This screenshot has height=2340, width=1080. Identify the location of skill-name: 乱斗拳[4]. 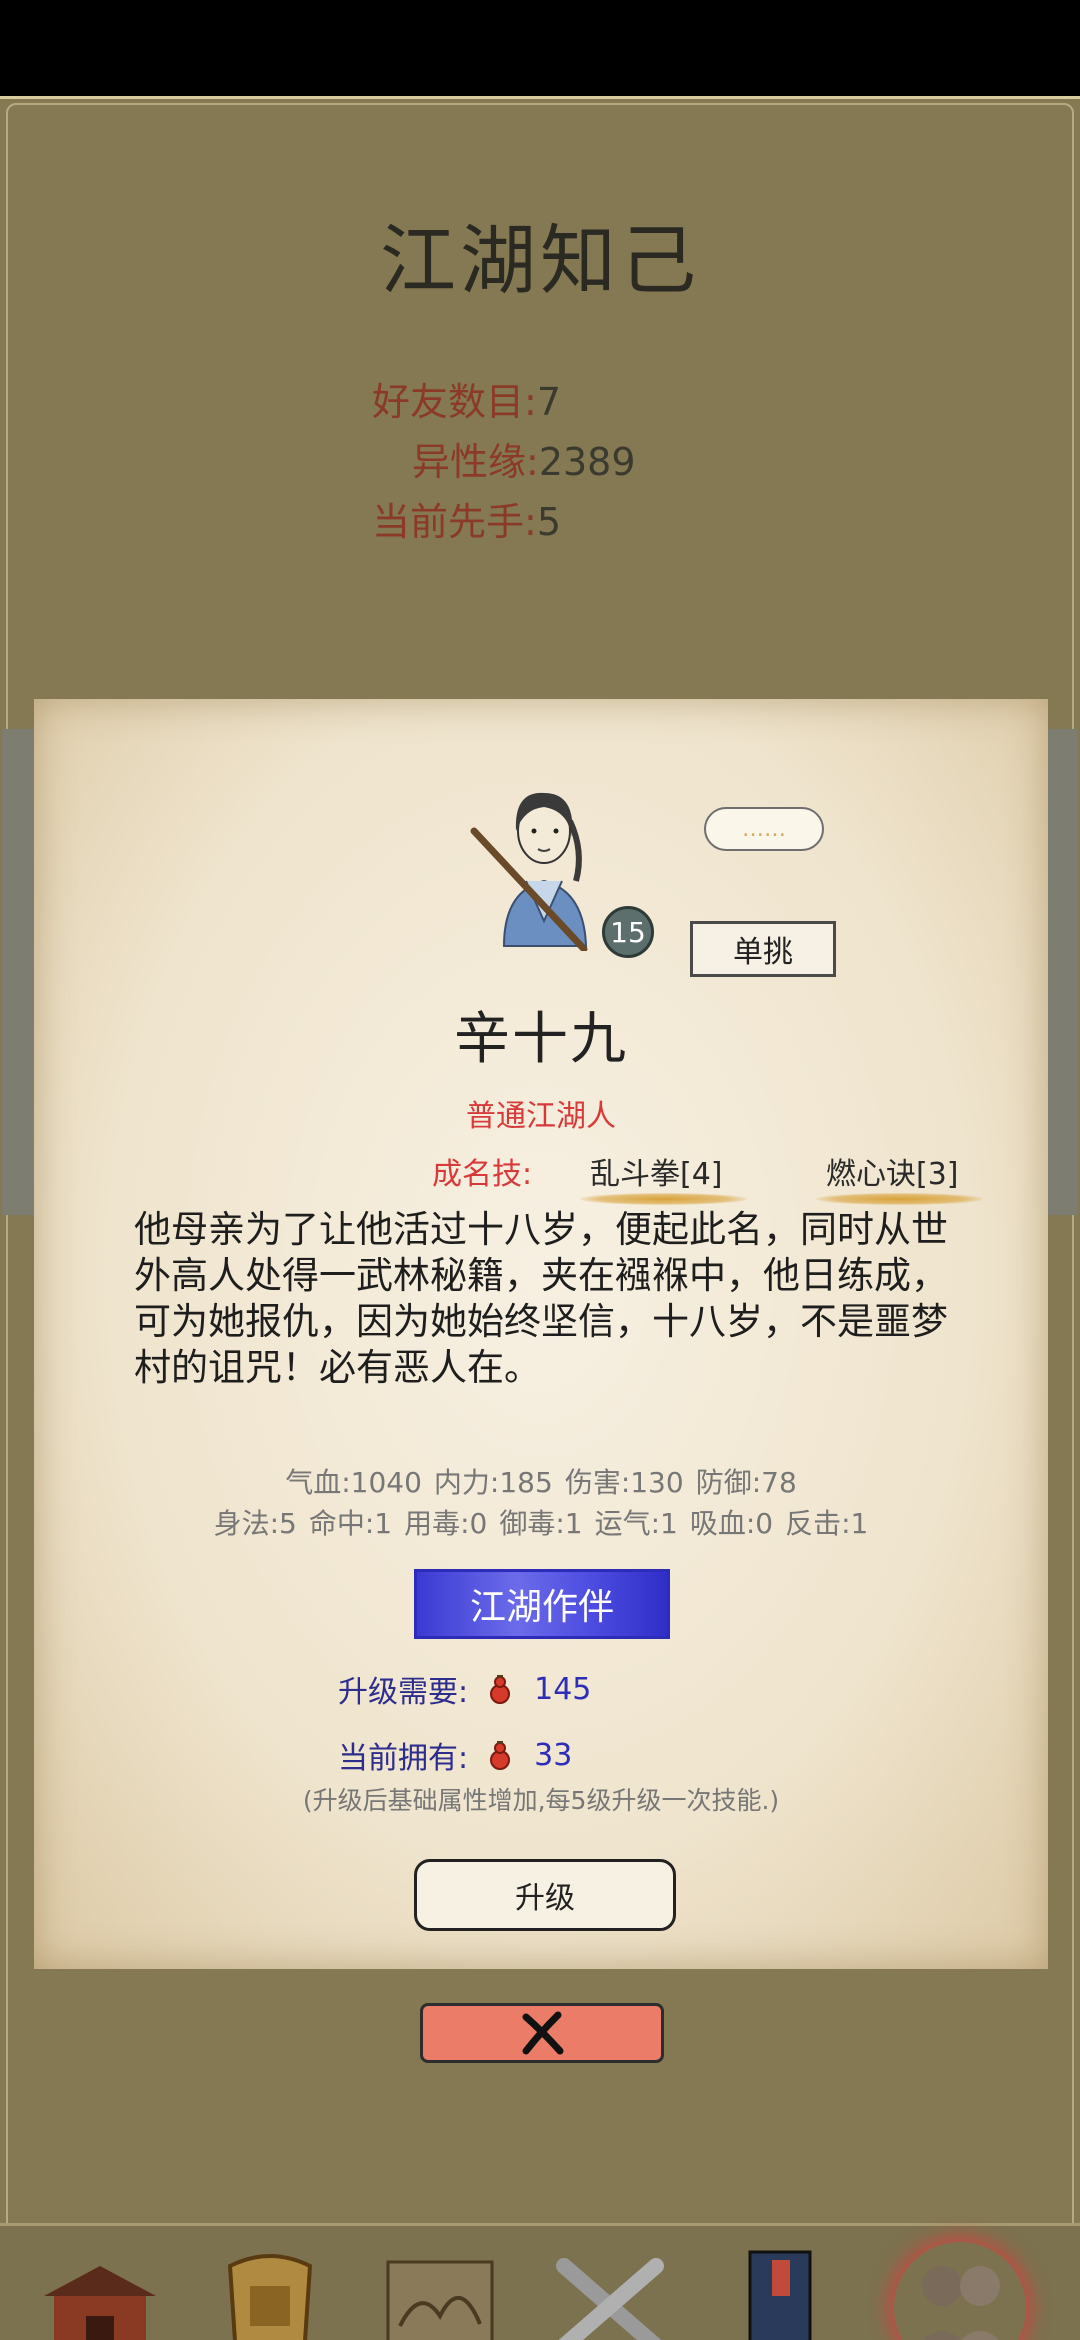
(656, 1174).